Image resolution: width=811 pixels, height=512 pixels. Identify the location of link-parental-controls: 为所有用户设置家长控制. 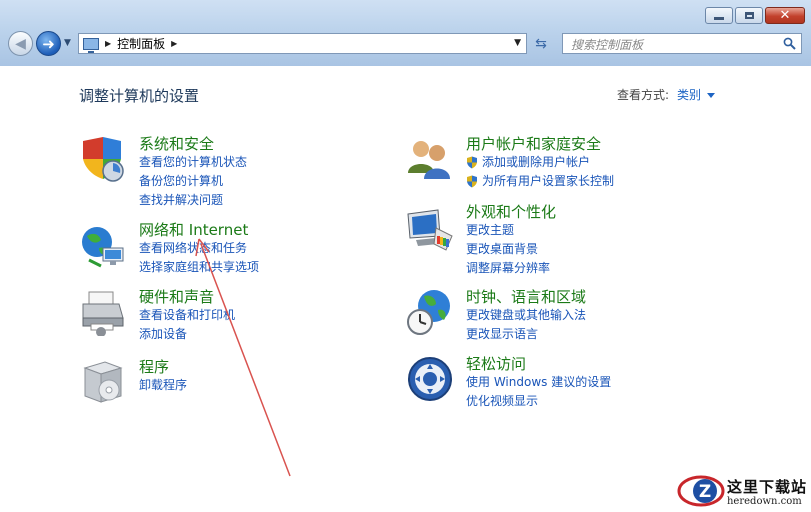
(540, 181).